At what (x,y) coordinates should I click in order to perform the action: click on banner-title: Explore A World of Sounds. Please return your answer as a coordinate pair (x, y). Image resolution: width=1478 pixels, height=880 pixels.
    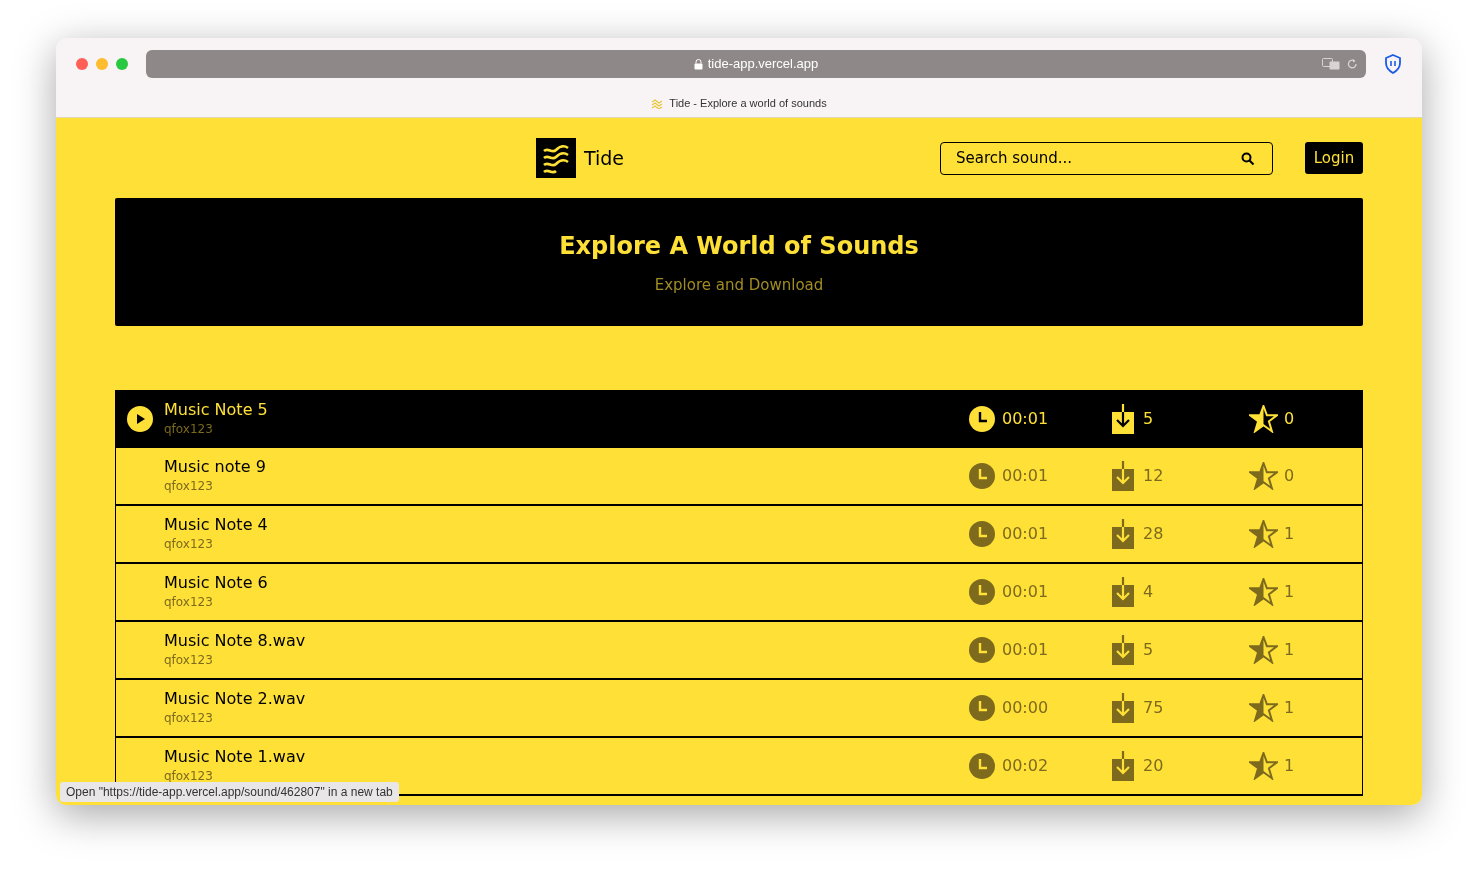
    Looking at the image, I should click on (739, 246).